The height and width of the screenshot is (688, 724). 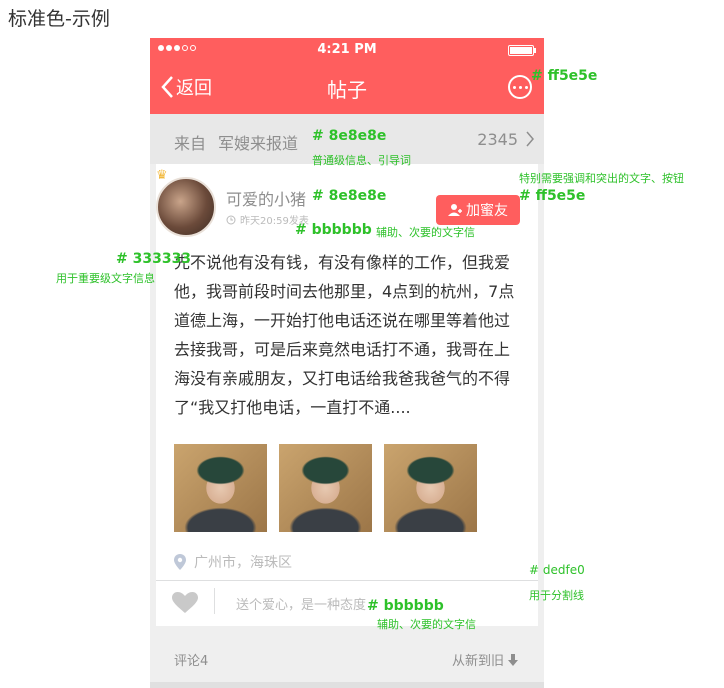 What do you see at coordinates (258, 143) in the screenshot?
I see `source-name: 军嫂来报道` at bounding box center [258, 143].